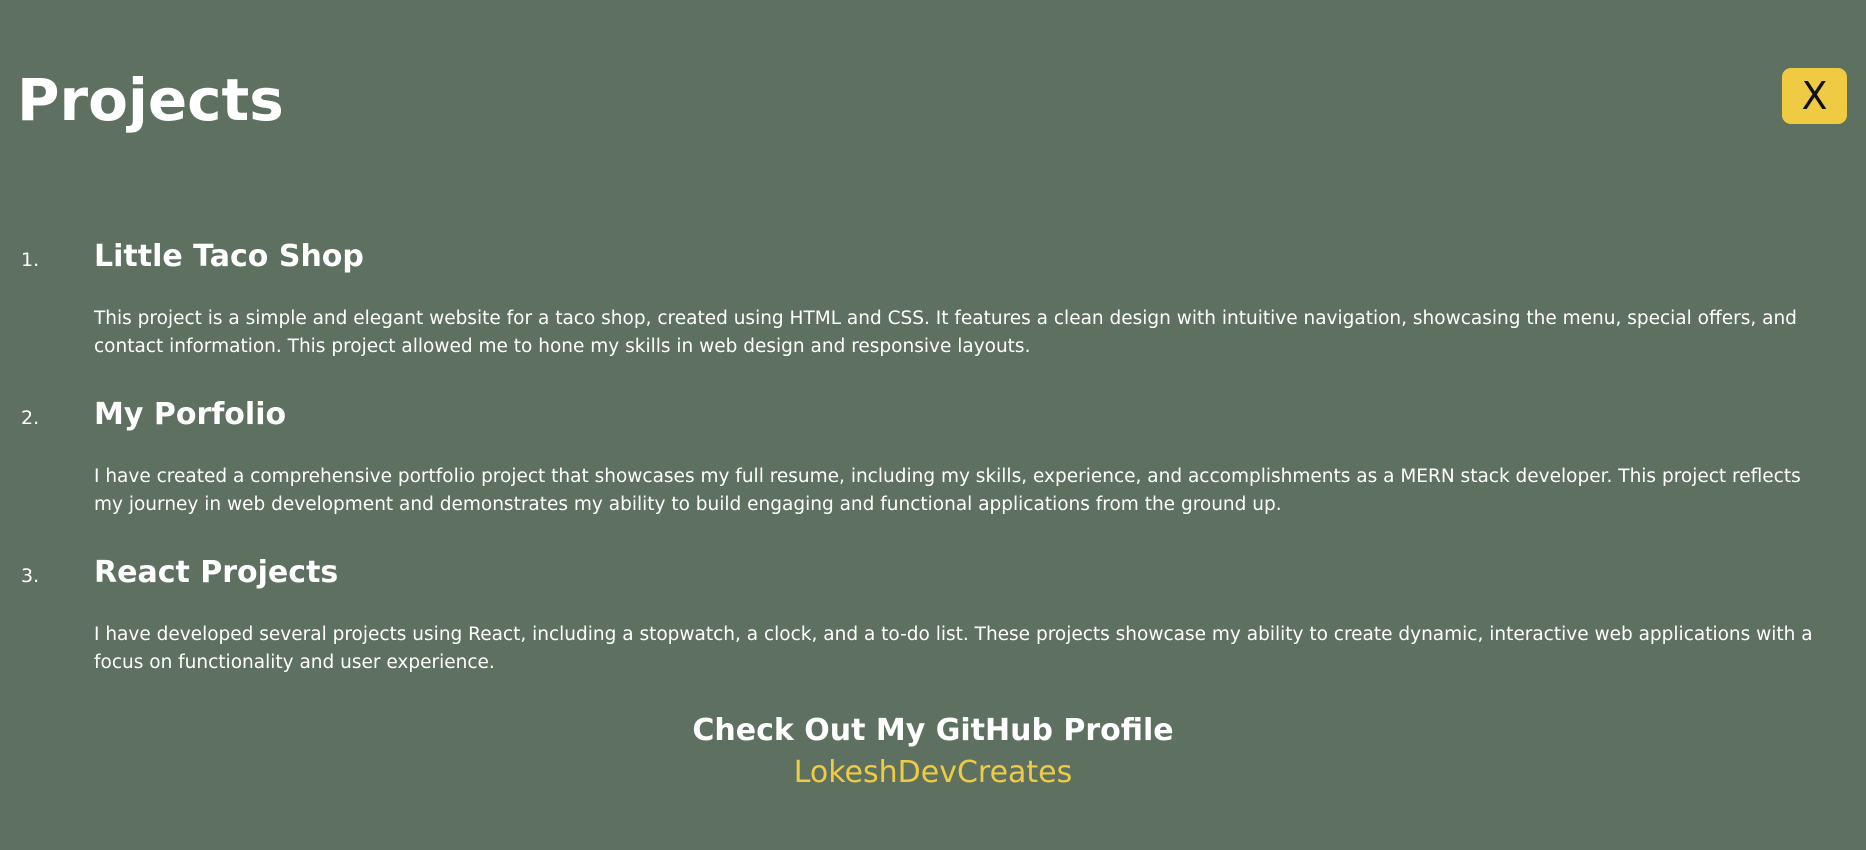 The height and width of the screenshot is (850, 1866). What do you see at coordinates (933, 730) in the screenshot?
I see `github-heading: Check Out My GitHub Profile` at bounding box center [933, 730].